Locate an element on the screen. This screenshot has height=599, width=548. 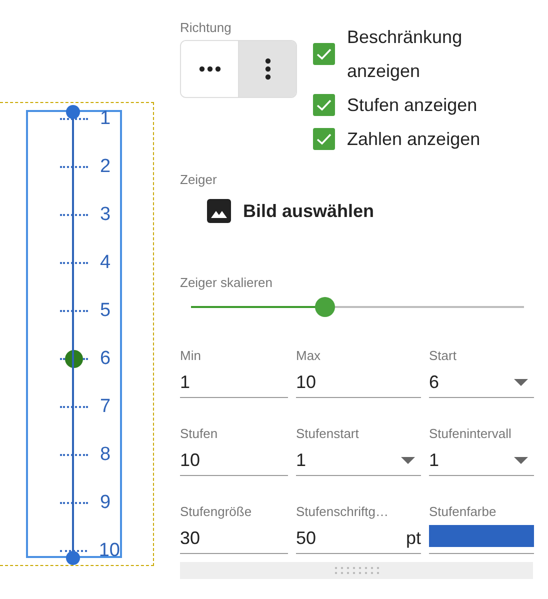
tick-label: 4 is located at coordinates (105, 263).